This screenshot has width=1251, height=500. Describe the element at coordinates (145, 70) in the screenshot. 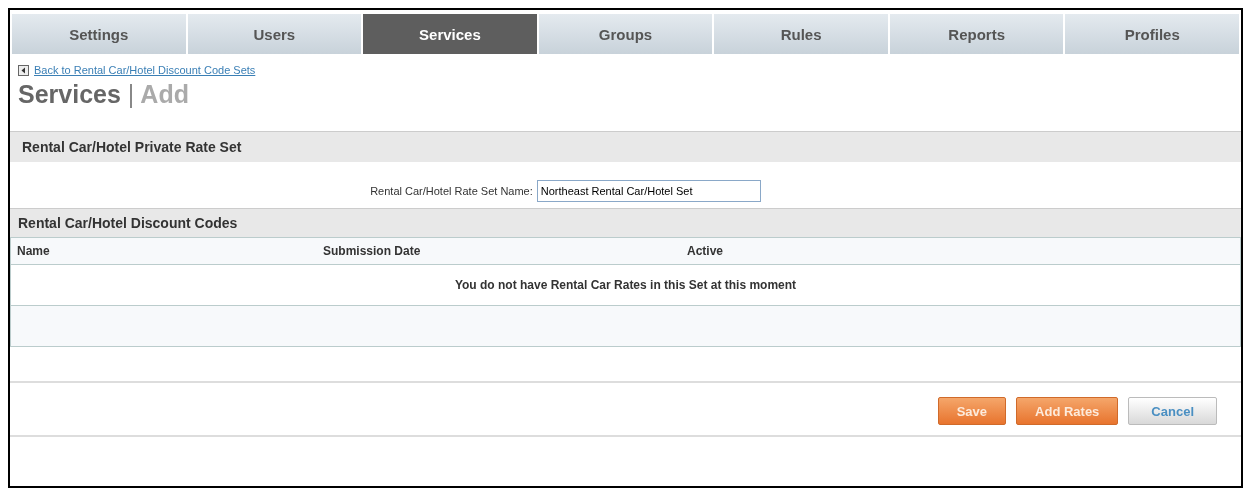

I see `back-link: Back to Rental Car/Hotel Discount Code Sets` at that location.